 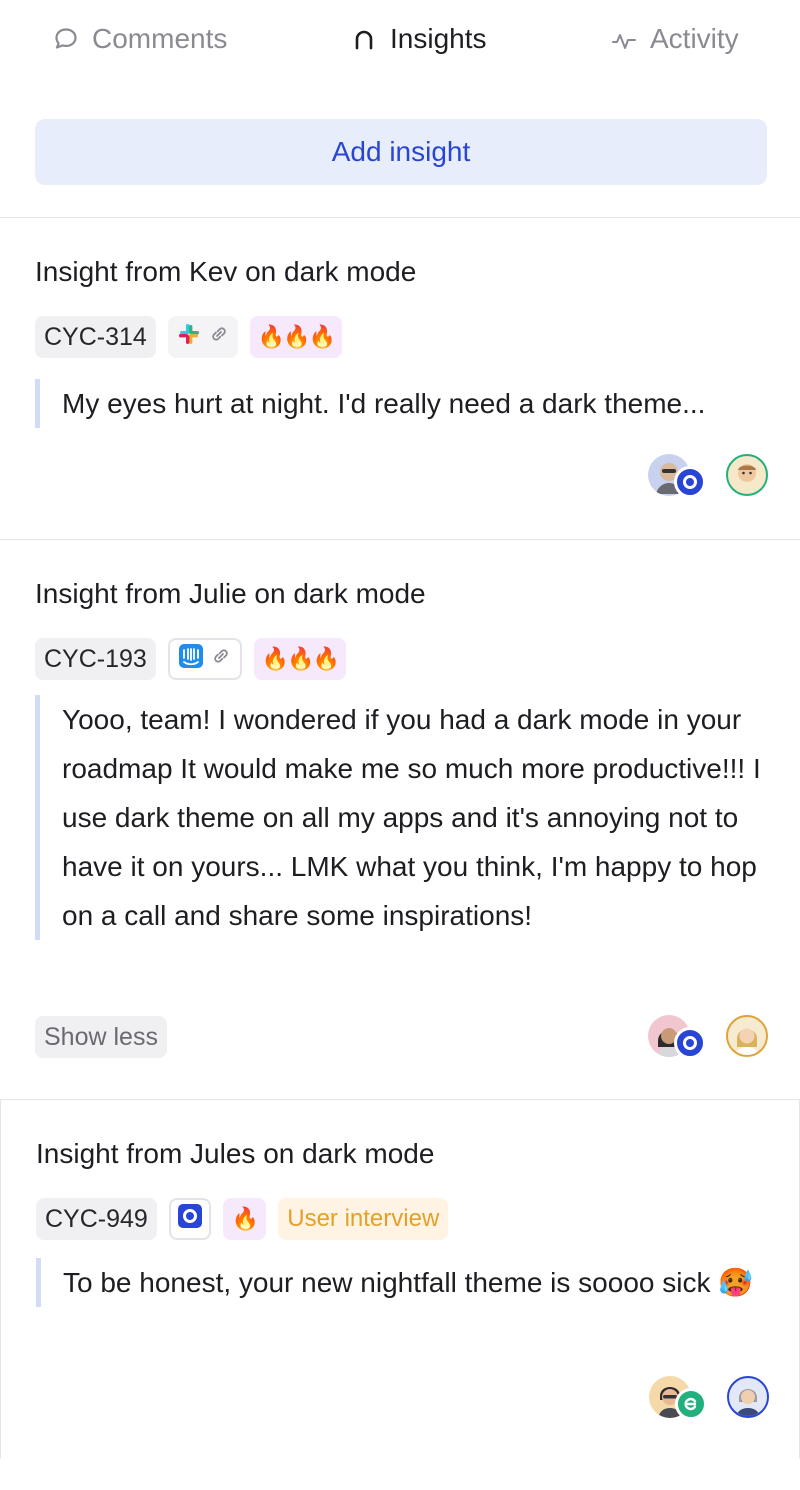 I want to click on show-less-button: Show less, so click(x=101, y=1037).